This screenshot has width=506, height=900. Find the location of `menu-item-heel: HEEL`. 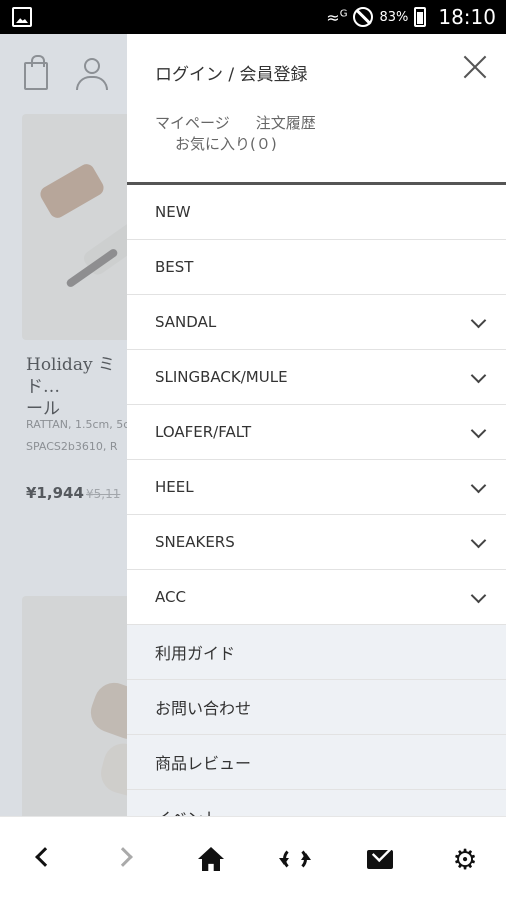

menu-item-heel: HEEL is located at coordinates (316, 487).